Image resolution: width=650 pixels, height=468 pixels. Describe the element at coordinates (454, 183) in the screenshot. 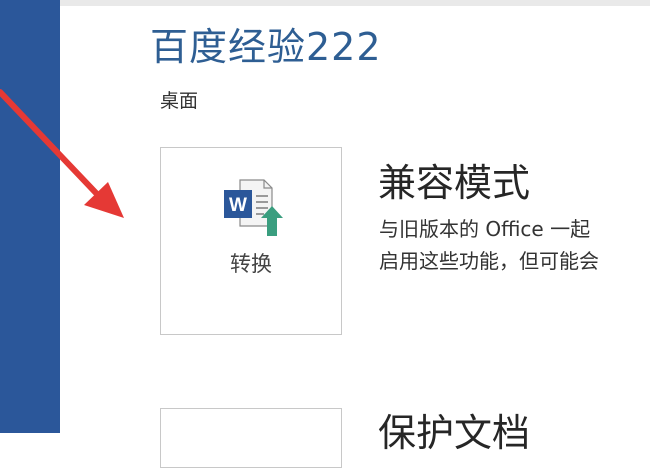

I see `compatibility-mode-heading: 兼容模式` at that location.